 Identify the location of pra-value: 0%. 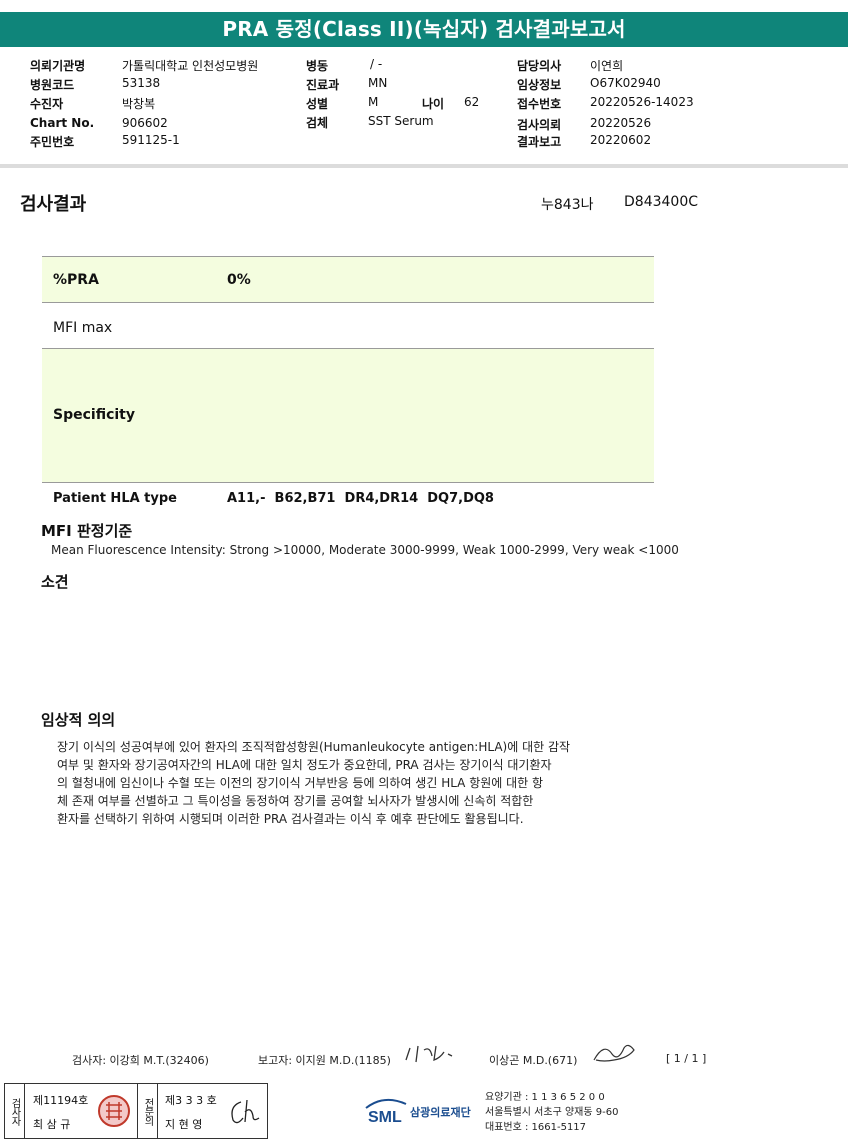
(239, 280).